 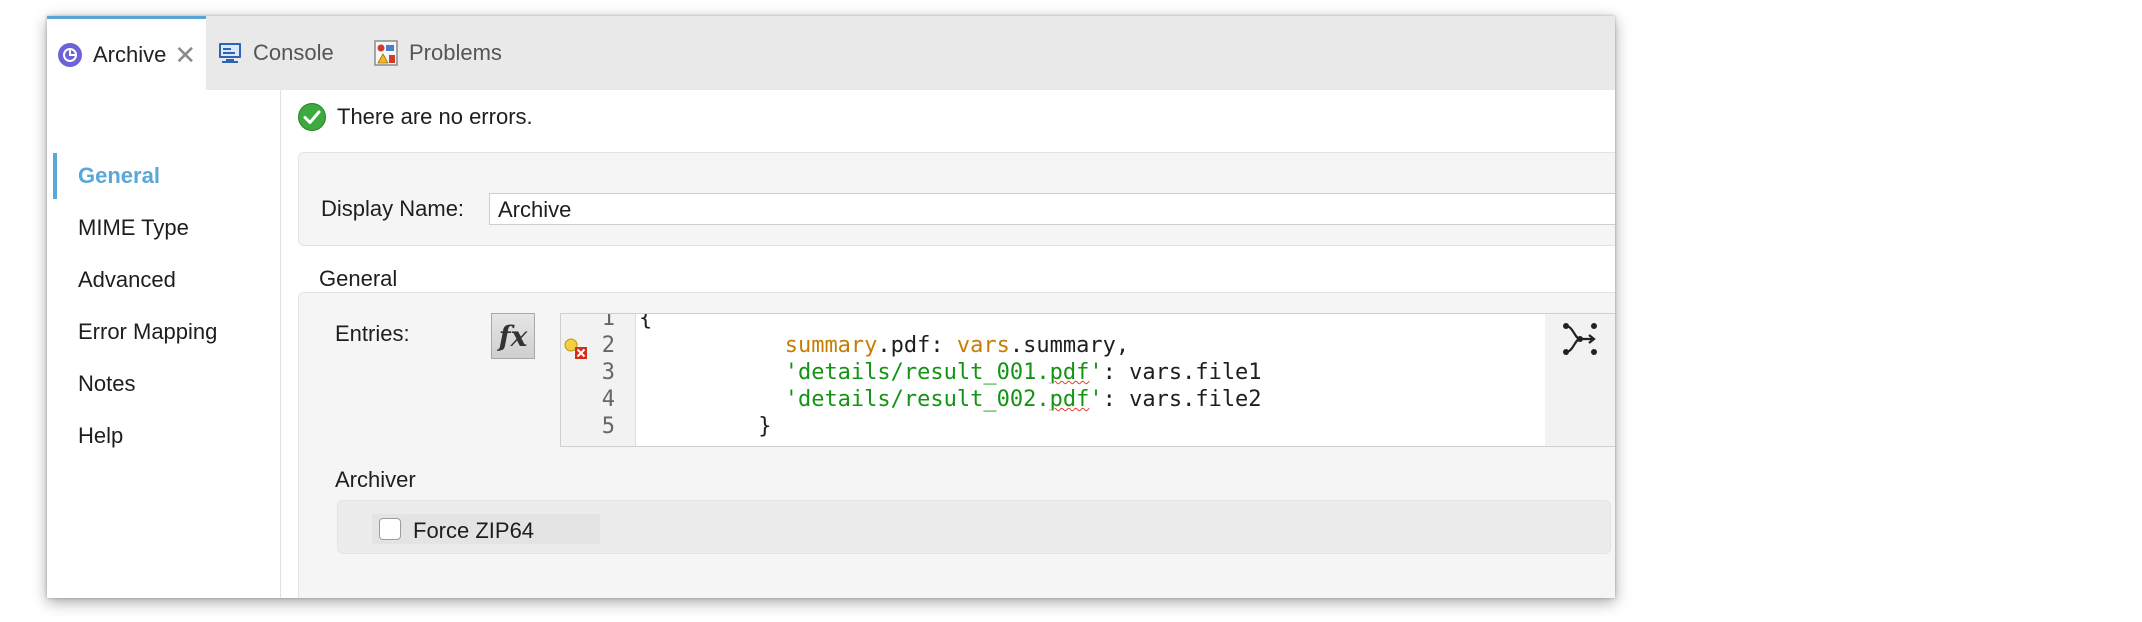 What do you see at coordinates (1580, 341) in the screenshot?
I see `data-mapping-icon` at bounding box center [1580, 341].